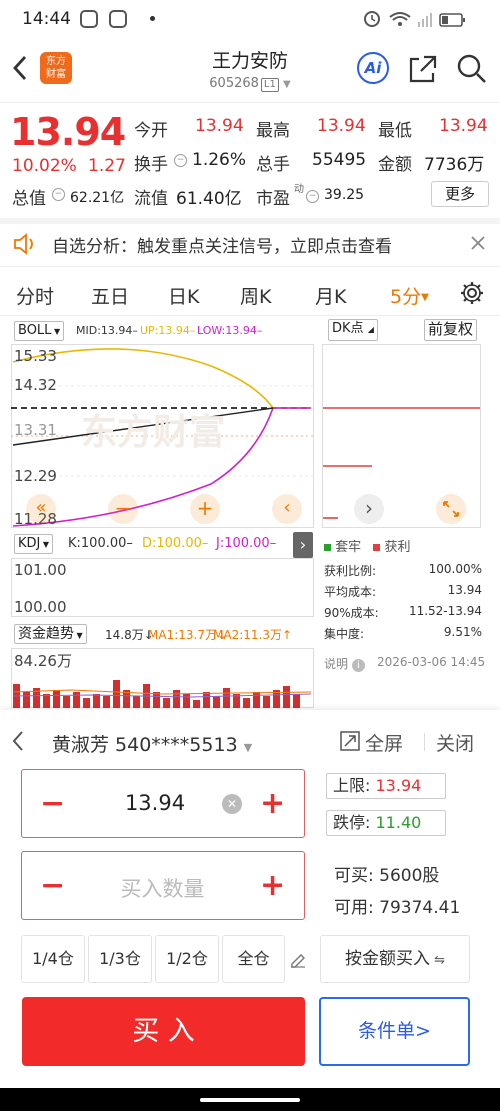 This screenshot has width=500, height=1111. What do you see at coordinates (255, 295) in the screenshot?
I see `tab-weekly-k: 周K` at bounding box center [255, 295].